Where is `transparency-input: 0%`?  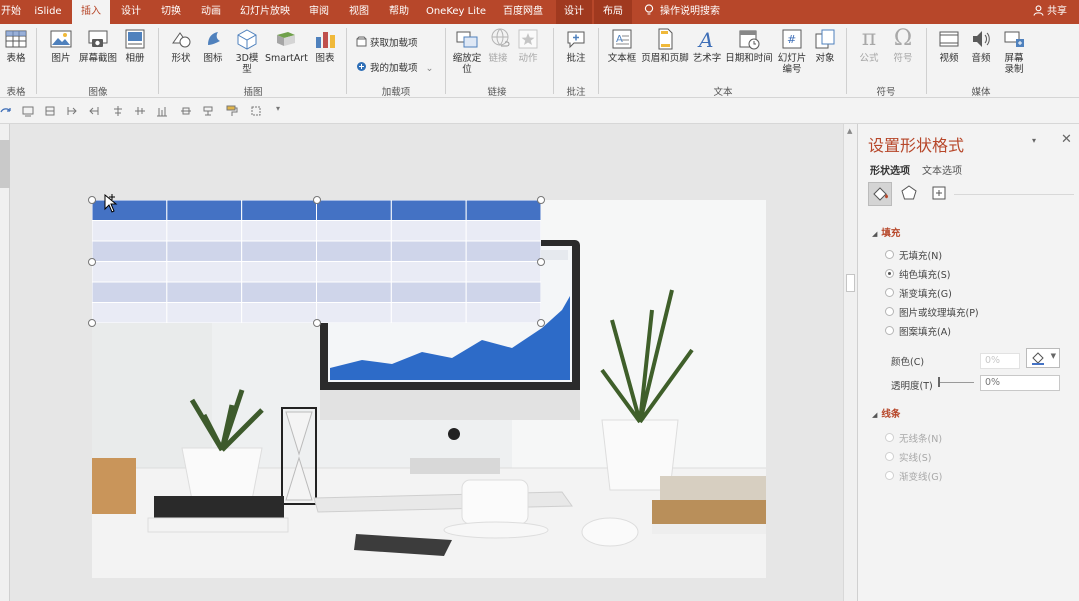 transparency-input: 0% is located at coordinates (1020, 383).